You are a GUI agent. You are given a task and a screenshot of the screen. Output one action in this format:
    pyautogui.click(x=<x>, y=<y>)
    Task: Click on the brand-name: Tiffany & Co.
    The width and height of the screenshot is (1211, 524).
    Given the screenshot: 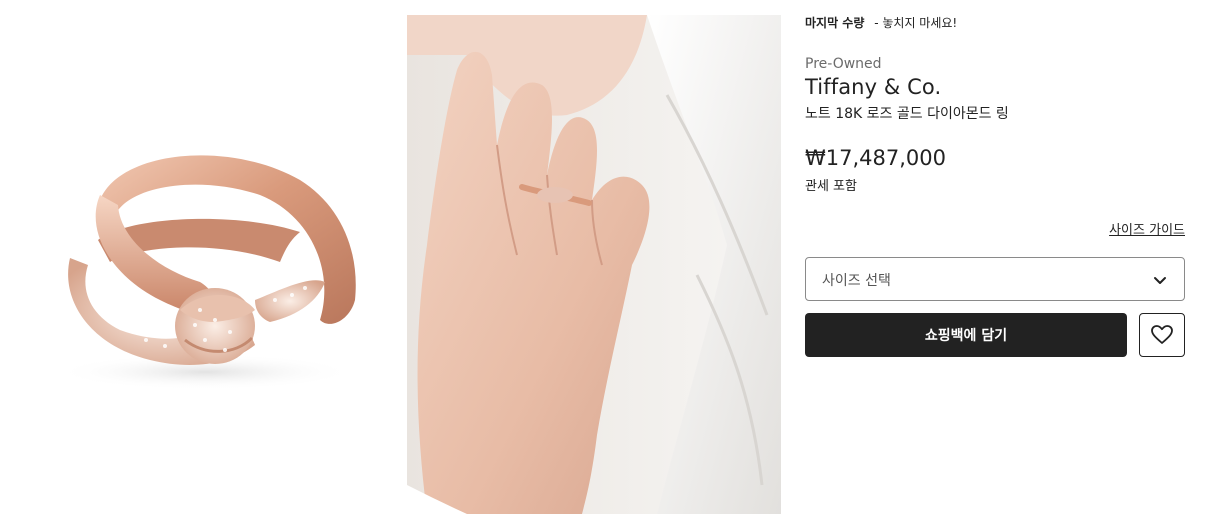 What is the action you would take?
    pyautogui.click(x=873, y=87)
    